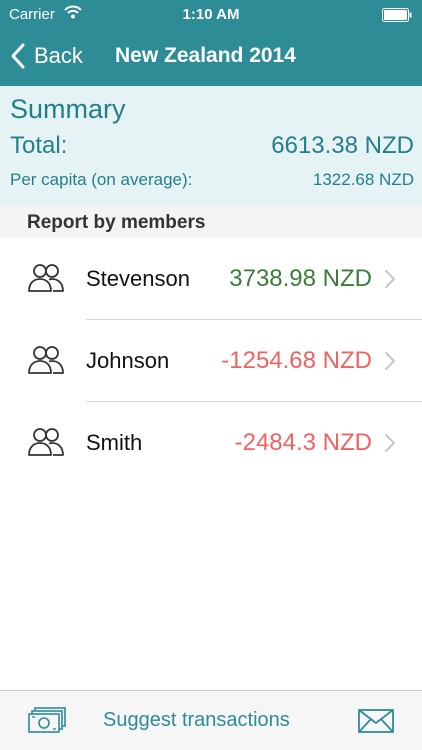  I want to click on member-name: Johnson, so click(128, 360).